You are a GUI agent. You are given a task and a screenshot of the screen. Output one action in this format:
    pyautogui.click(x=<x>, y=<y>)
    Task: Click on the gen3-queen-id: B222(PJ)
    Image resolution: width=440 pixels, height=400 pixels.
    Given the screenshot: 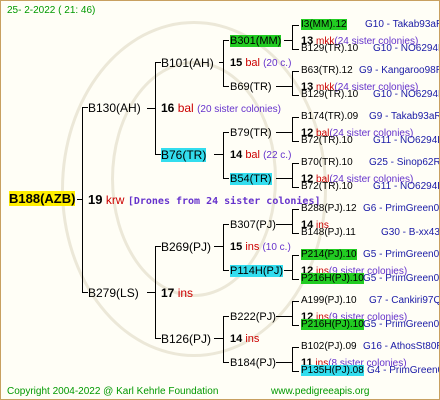 What is the action you would take?
    pyautogui.click(x=253, y=317)
    